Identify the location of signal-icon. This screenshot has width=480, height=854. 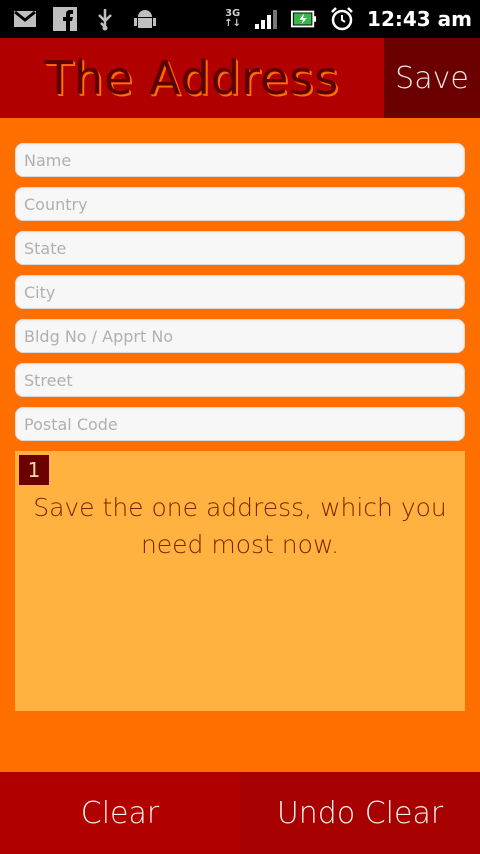
(266, 19).